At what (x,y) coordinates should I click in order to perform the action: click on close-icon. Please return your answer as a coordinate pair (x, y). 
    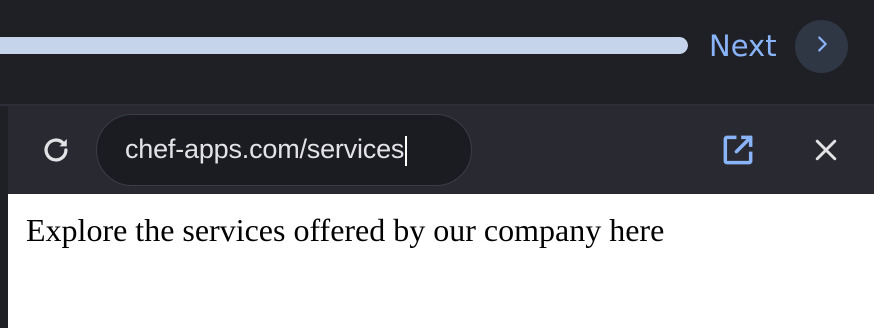
    Looking at the image, I should click on (826, 152).